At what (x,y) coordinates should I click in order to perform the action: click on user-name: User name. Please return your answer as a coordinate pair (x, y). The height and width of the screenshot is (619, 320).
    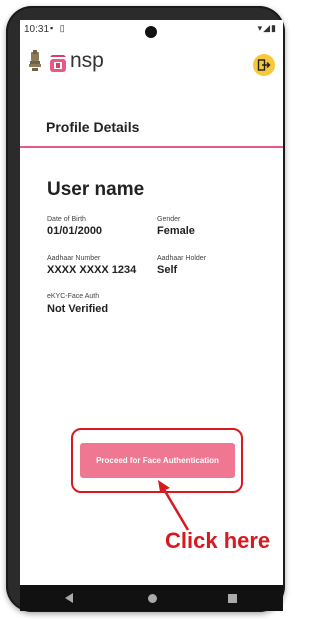
    Looking at the image, I should click on (96, 189).